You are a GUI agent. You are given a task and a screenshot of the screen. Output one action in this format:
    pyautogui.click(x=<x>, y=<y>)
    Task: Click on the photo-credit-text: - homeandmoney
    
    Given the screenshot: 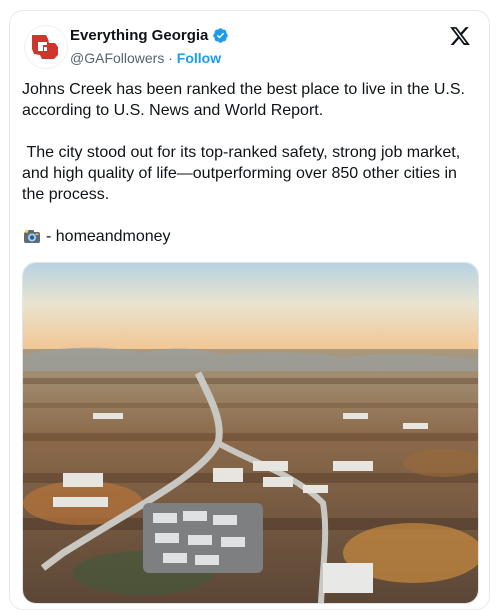 What is the action you would take?
    pyautogui.click(x=108, y=236)
    